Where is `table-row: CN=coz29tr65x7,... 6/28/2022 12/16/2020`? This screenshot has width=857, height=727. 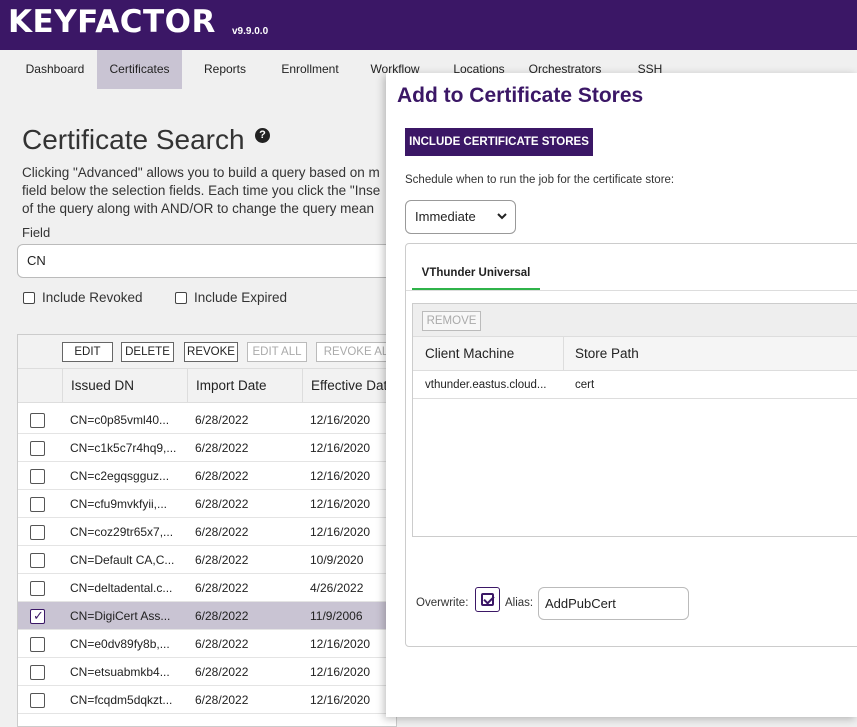
table-row: CN=coz29tr65x7,... 6/28/2022 12/16/2020 is located at coordinates (207, 532).